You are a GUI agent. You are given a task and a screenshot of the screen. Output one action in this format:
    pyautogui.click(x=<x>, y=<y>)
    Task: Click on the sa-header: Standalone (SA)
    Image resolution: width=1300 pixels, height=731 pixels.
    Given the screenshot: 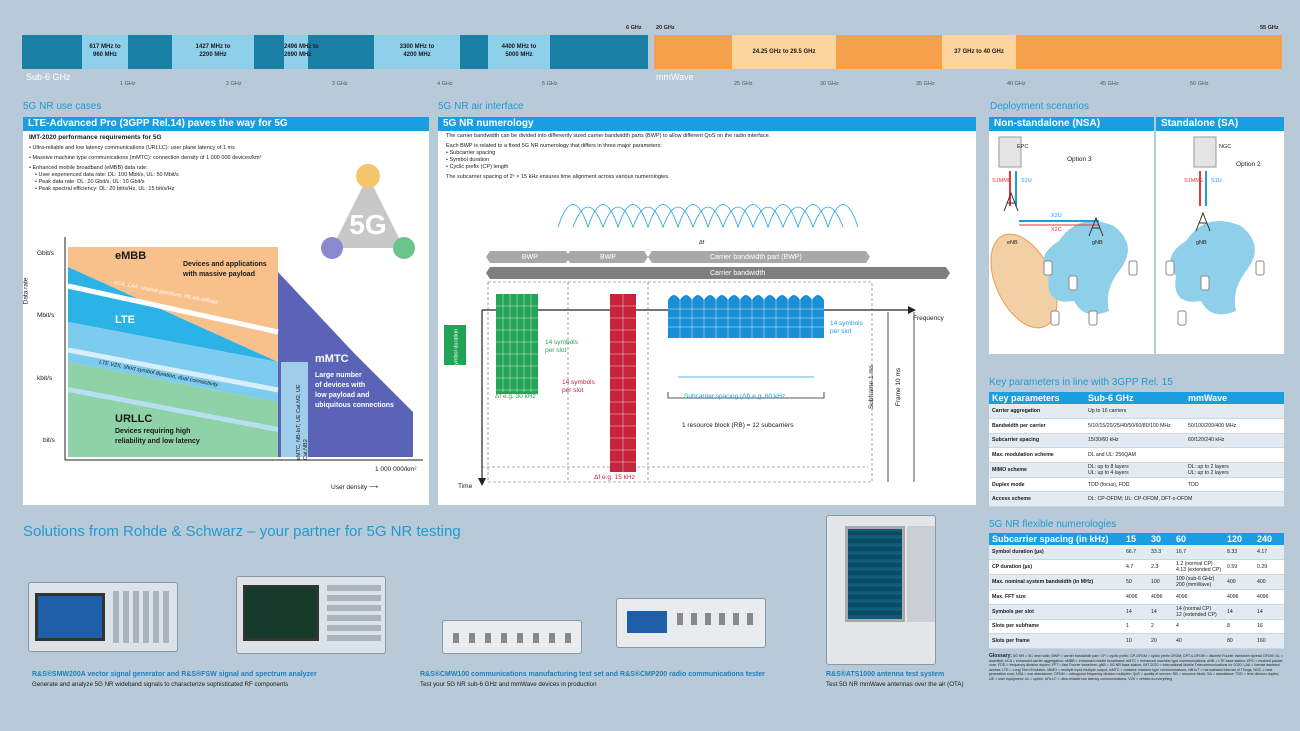 What is the action you would take?
    pyautogui.click(x=1220, y=124)
    